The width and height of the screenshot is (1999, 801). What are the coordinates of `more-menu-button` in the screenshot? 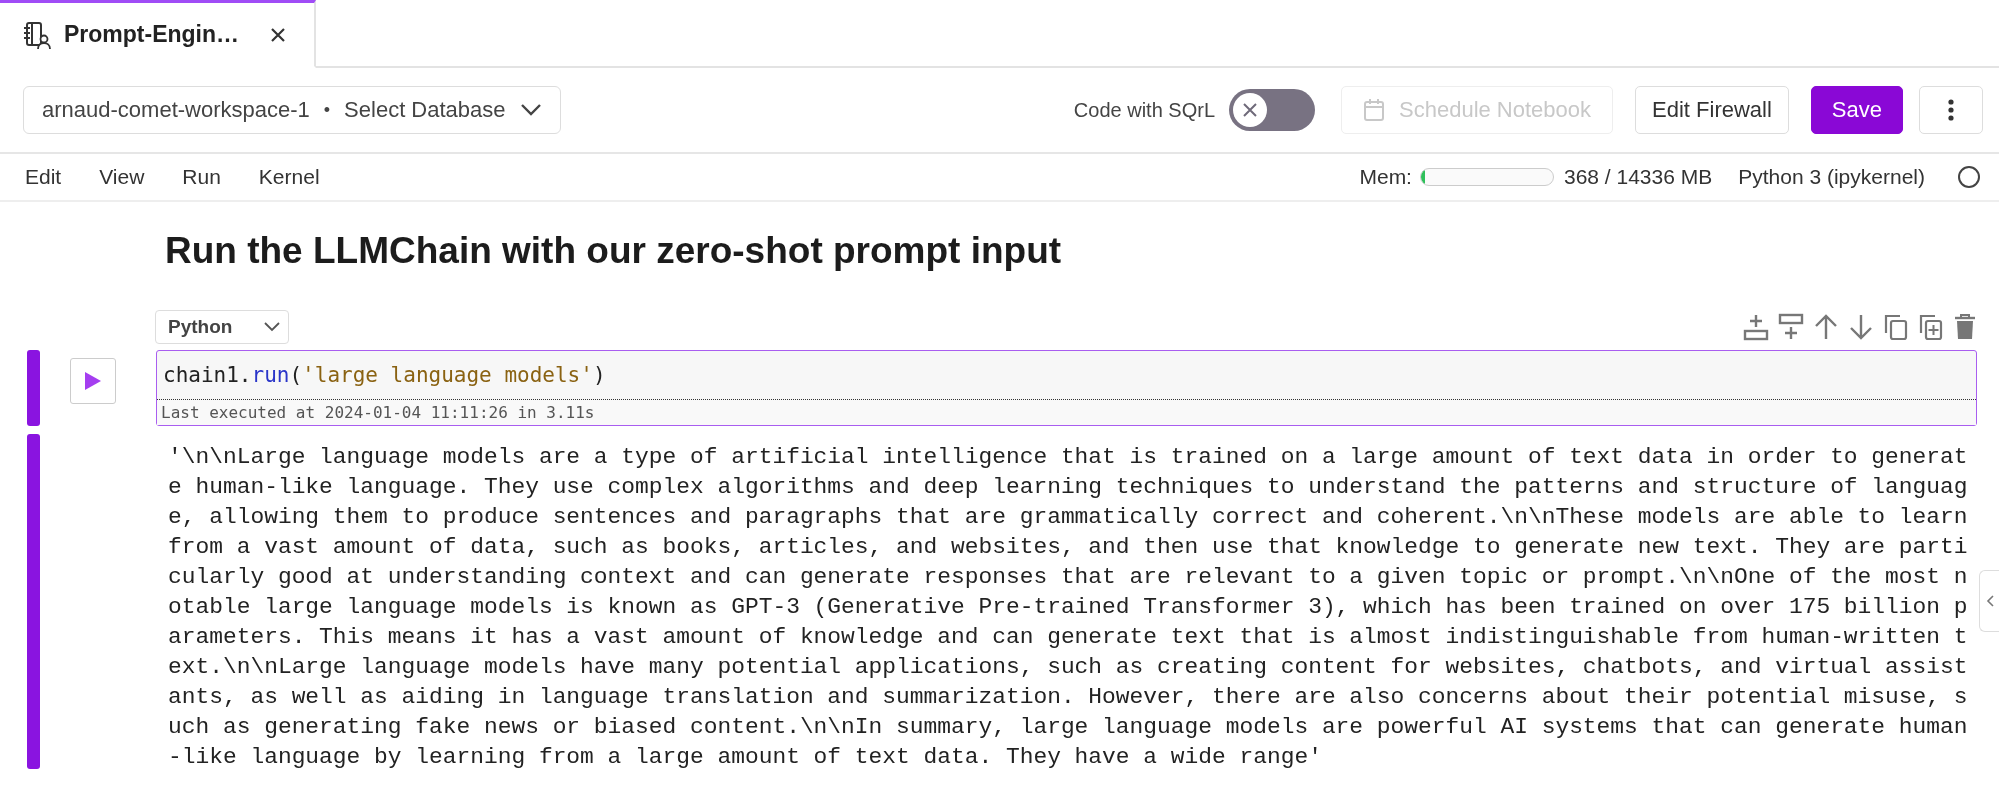 It's located at (1951, 110).